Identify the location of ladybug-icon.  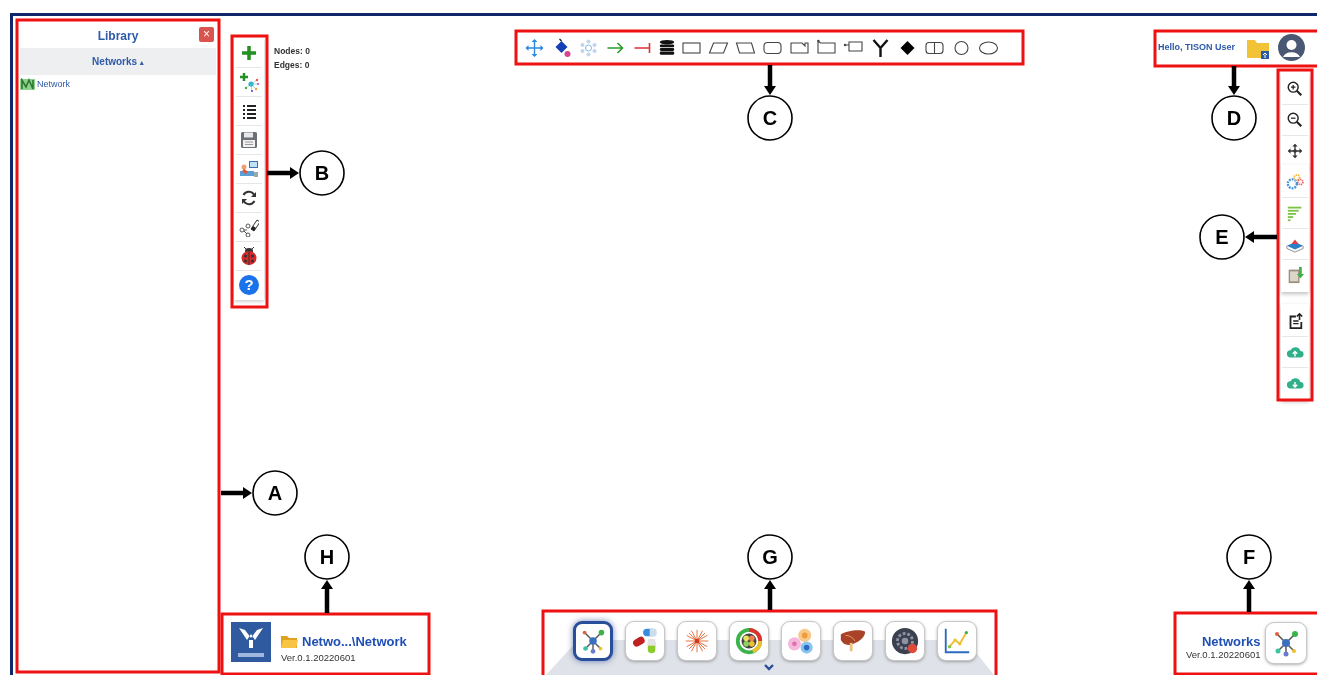
(249, 256).